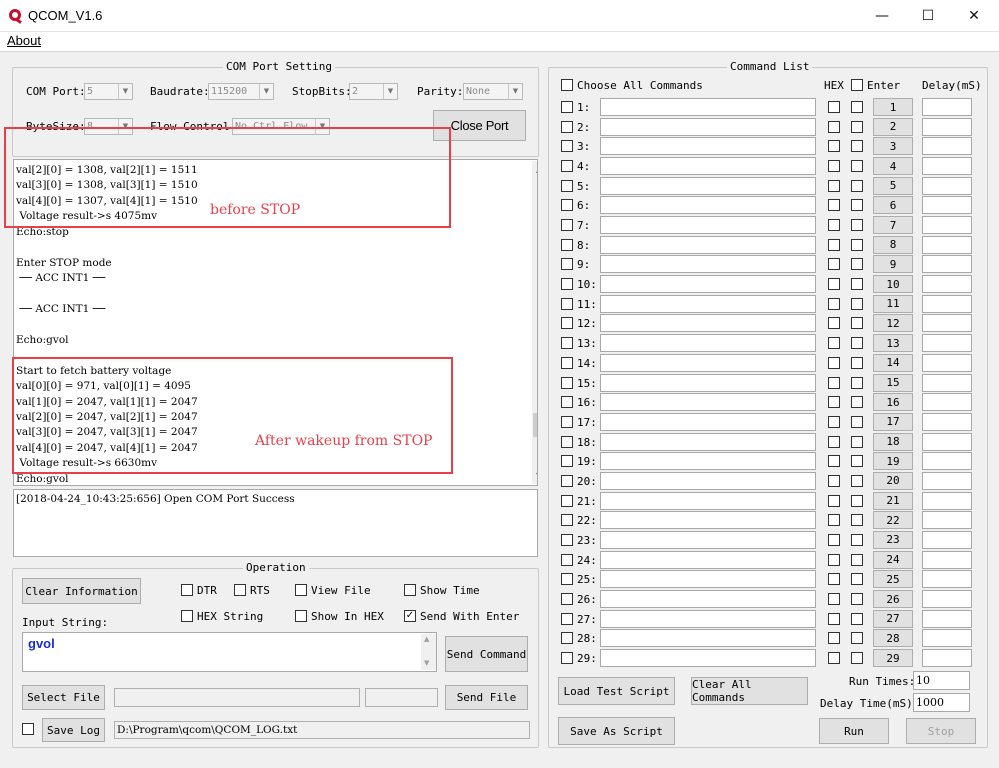  I want to click on input-scrollbar: ▲ ▼, so click(428, 652).